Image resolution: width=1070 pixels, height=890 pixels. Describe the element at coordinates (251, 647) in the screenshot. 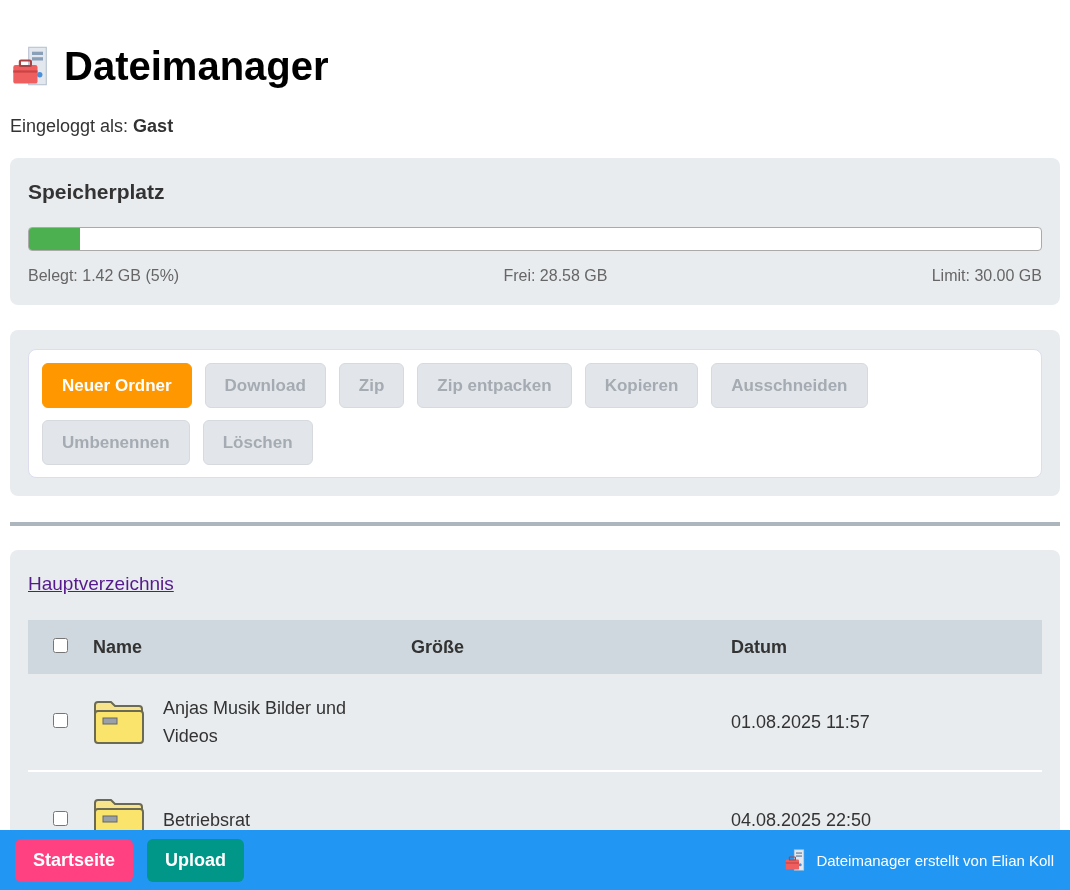

I see `column-header: Name` at that location.